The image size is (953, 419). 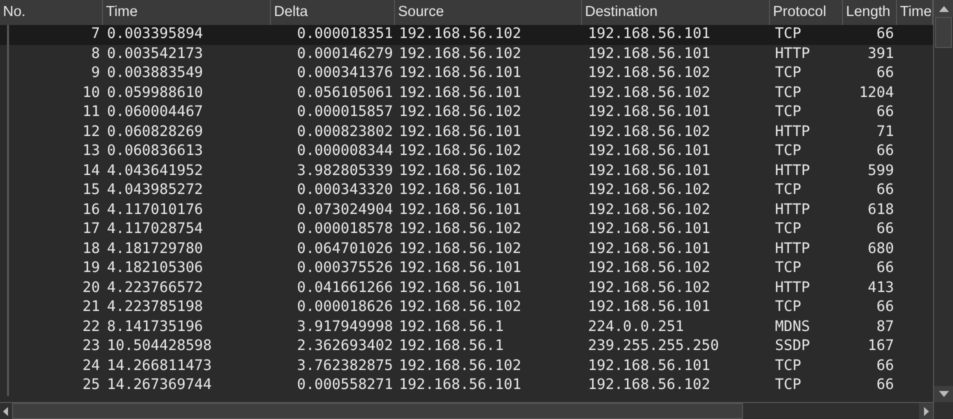 What do you see at coordinates (155, 54) in the screenshot?
I see `table-cell-text: 0.003542173` at bounding box center [155, 54].